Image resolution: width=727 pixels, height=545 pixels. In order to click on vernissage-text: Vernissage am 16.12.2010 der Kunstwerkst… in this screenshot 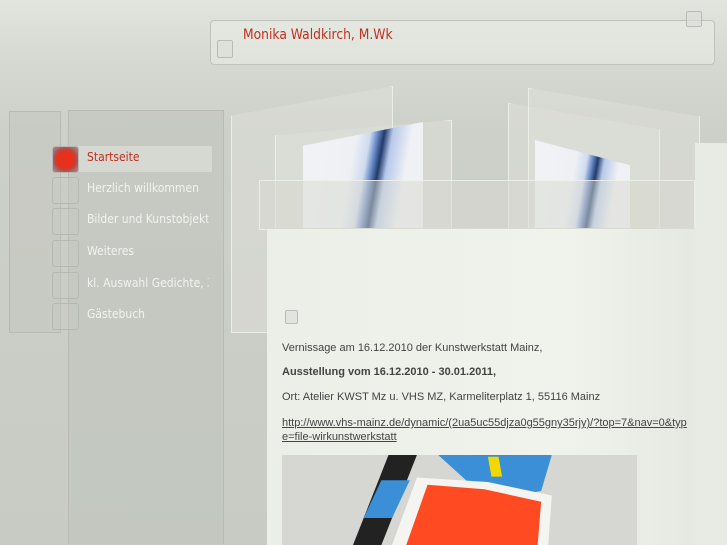, I will do `click(412, 348)`.